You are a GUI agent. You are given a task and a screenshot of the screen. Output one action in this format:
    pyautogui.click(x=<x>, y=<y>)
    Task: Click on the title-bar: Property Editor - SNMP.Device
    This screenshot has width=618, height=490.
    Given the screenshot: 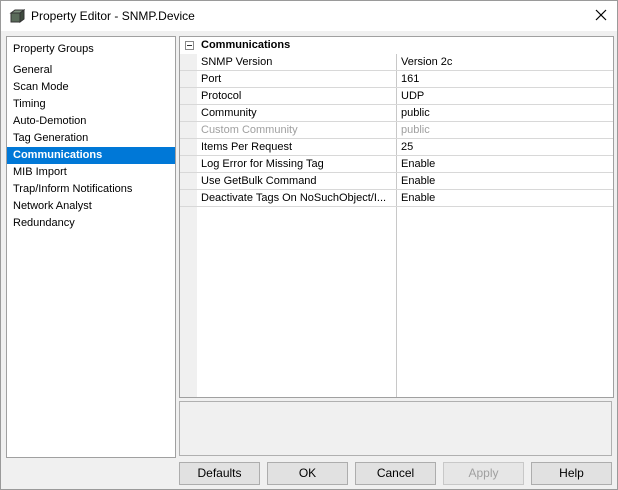 What is the action you would take?
    pyautogui.click(x=309, y=16)
    